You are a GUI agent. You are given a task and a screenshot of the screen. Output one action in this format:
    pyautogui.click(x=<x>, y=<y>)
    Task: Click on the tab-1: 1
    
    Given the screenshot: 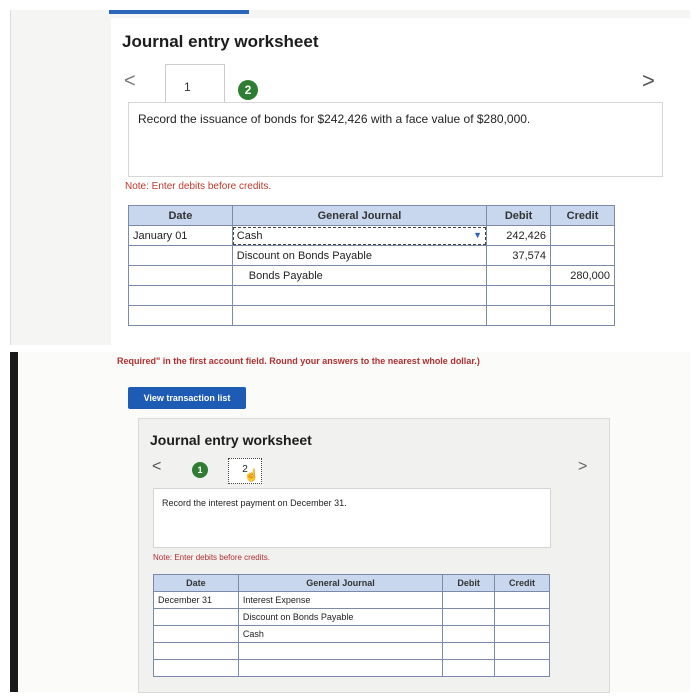 What is the action you would take?
    pyautogui.click(x=187, y=87)
    